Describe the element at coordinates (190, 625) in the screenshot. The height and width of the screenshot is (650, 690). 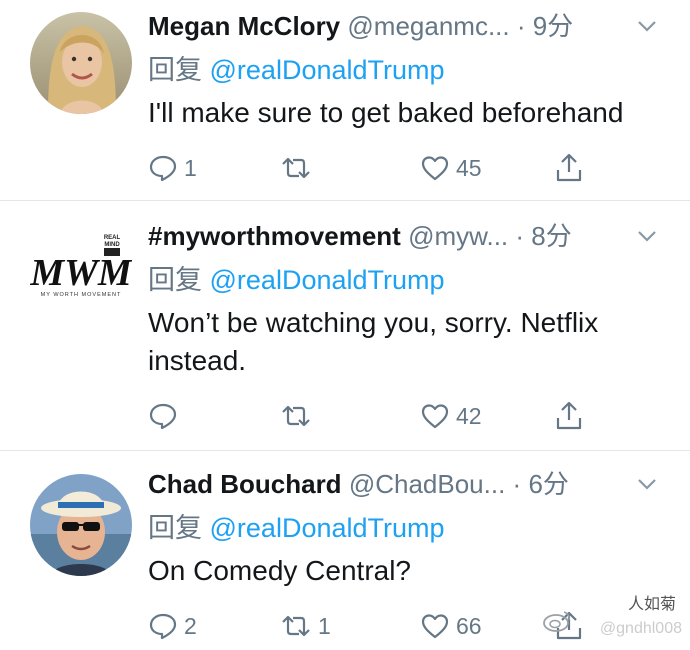
I see `reply-count: 2` at that location.